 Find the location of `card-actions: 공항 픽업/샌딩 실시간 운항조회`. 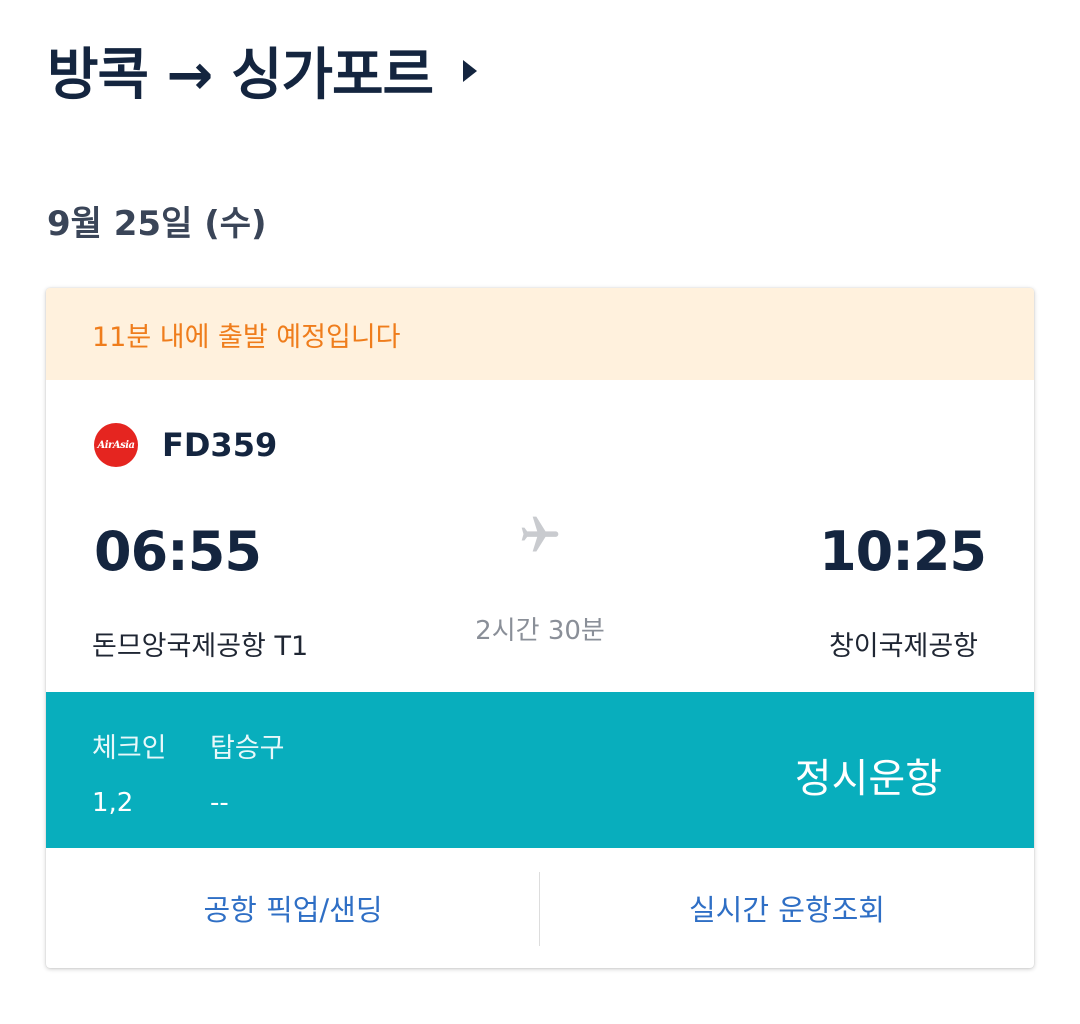

card-actions: 공항 픽업/샌딩 실시간 운항조회 is located at coordinates (540, 908).